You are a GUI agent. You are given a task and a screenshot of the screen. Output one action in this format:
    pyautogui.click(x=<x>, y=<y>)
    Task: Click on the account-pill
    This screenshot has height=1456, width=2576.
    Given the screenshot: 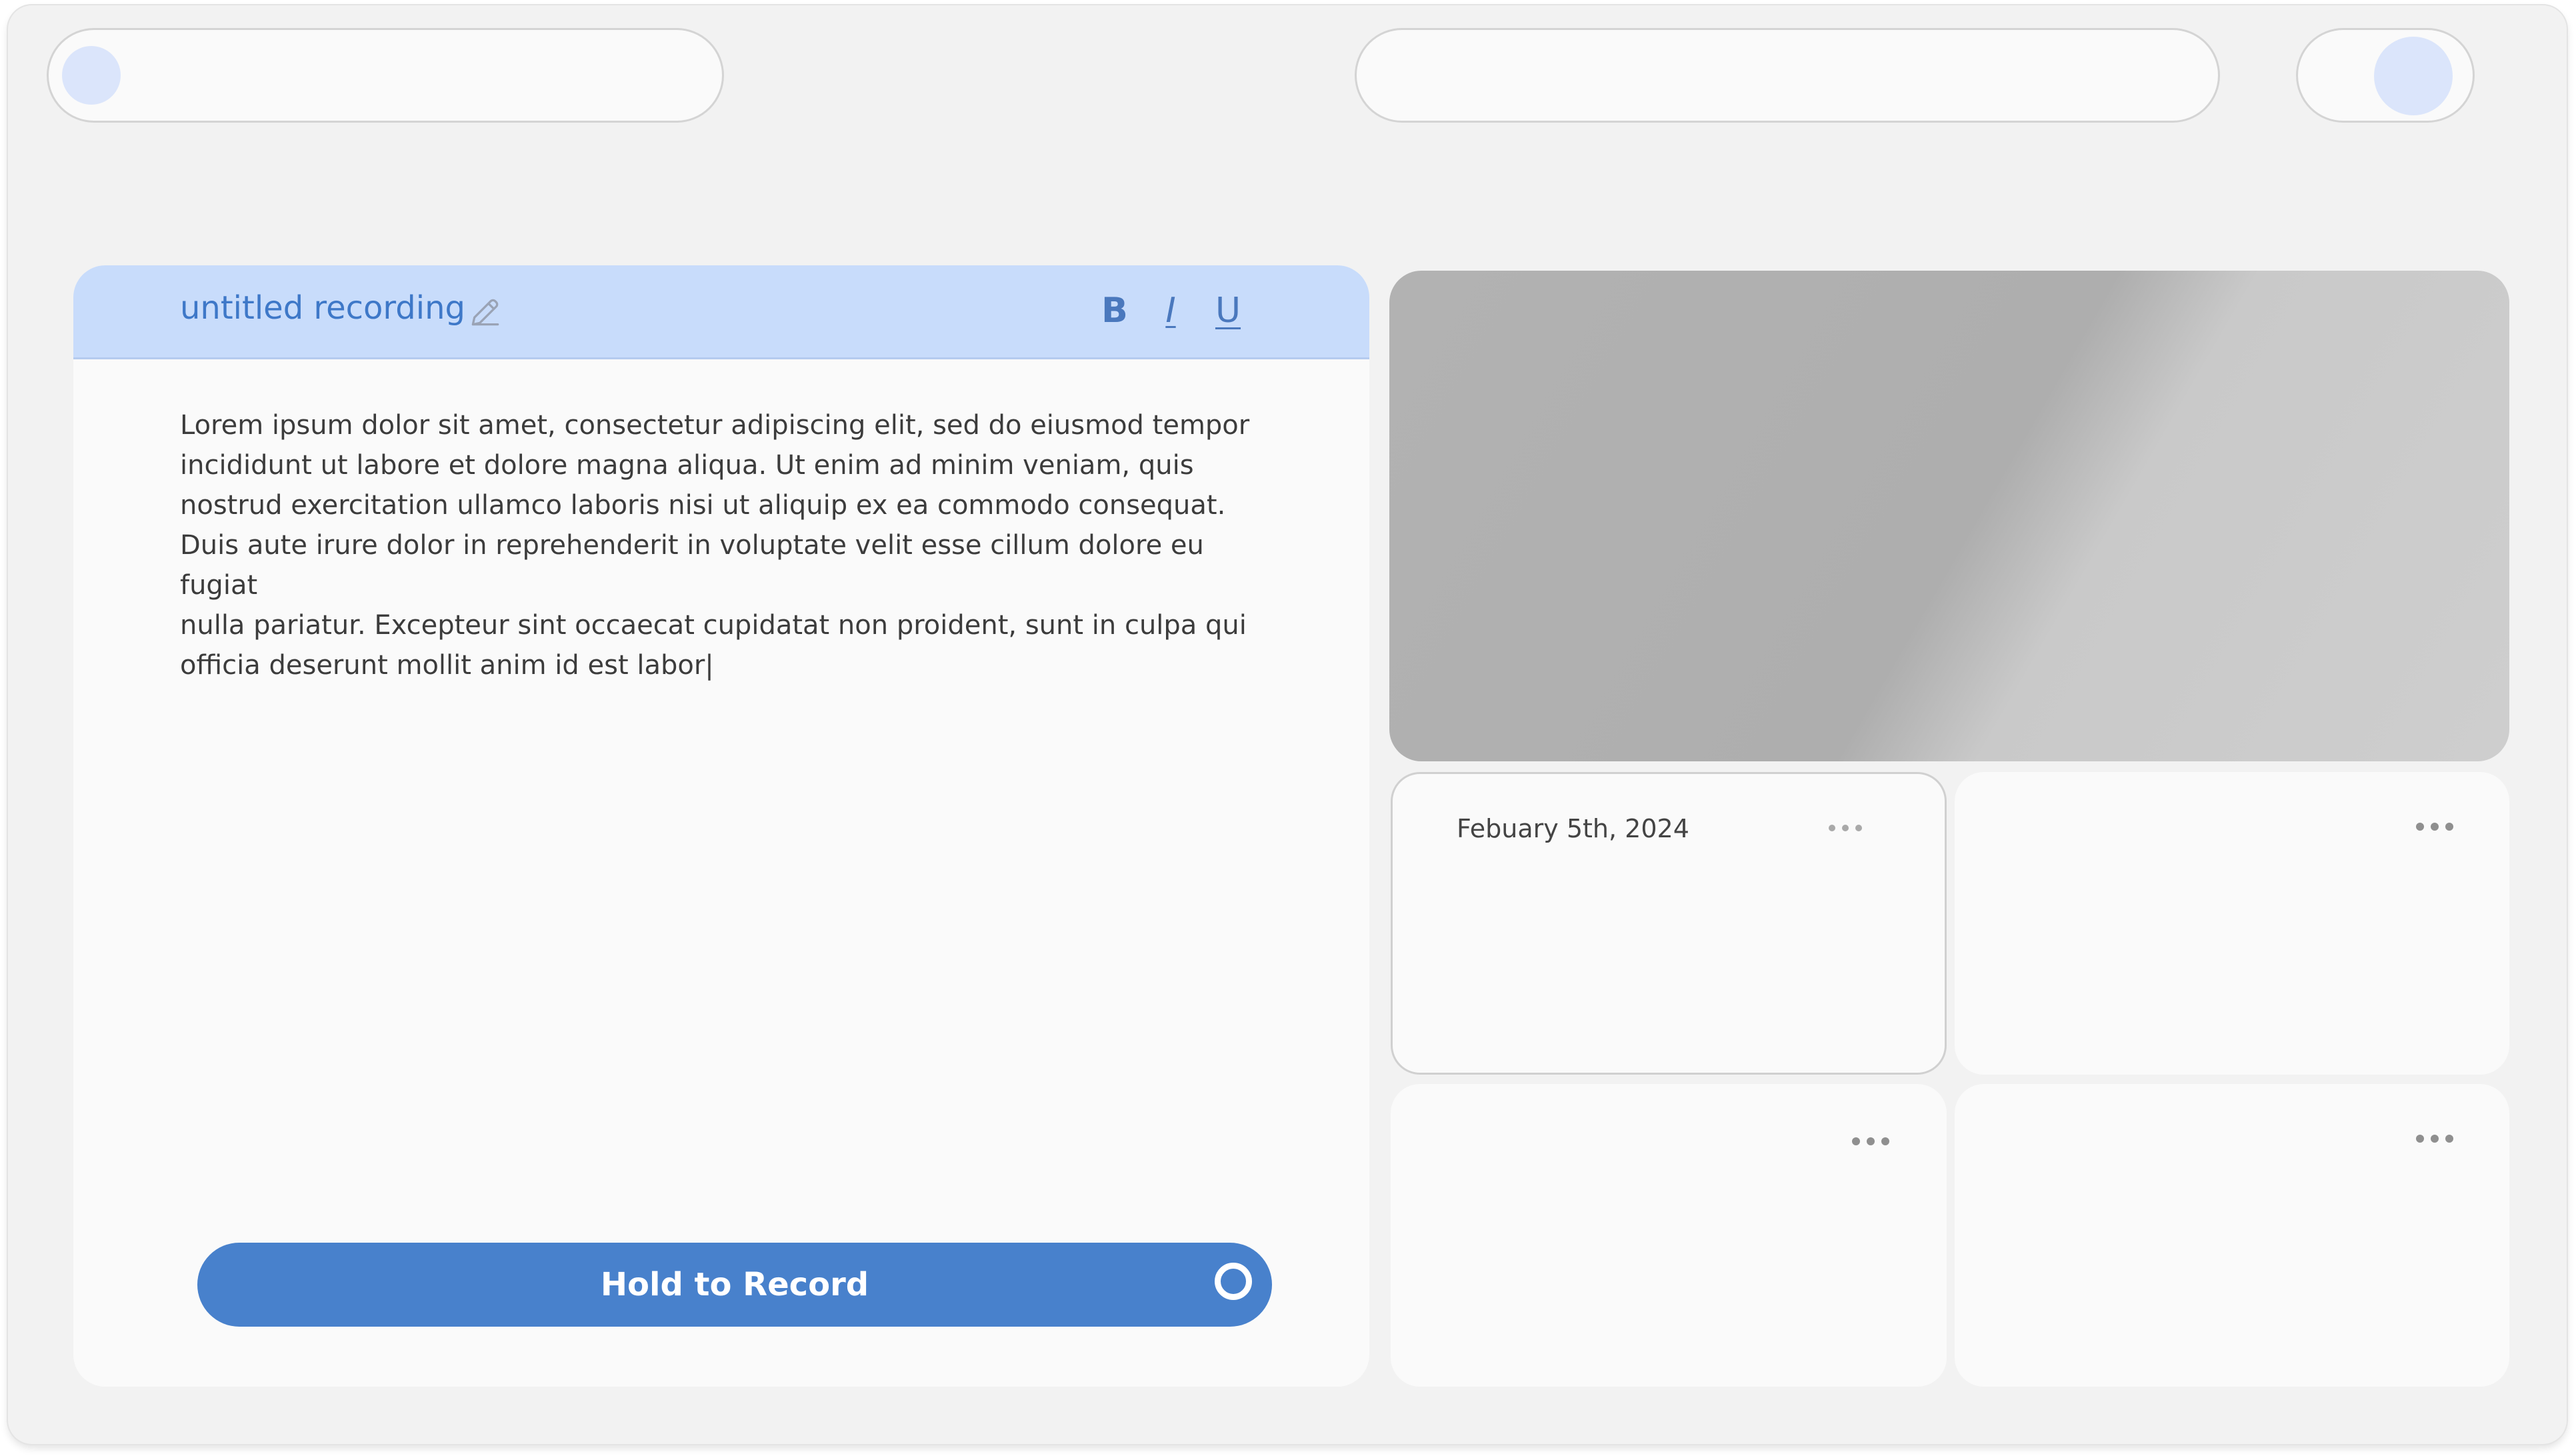 What is the action you would take?
    pyautogui.click(x=2385, y=75)
    